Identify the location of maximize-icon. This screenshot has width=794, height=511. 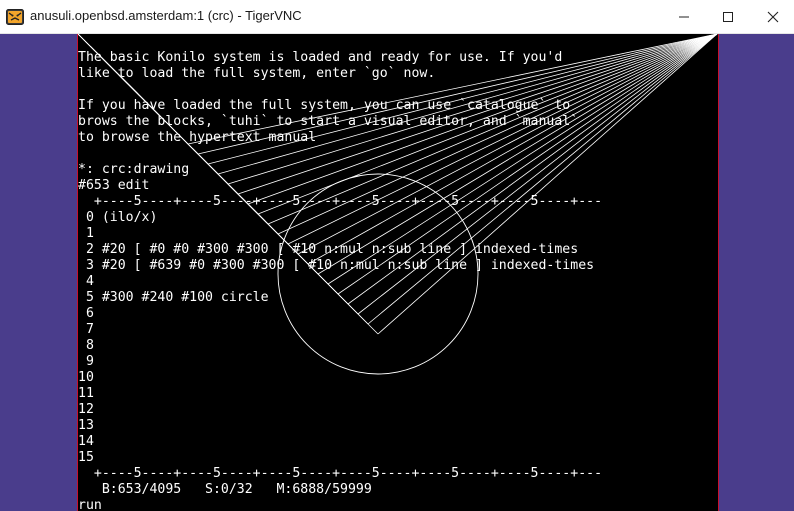
(728, 17).